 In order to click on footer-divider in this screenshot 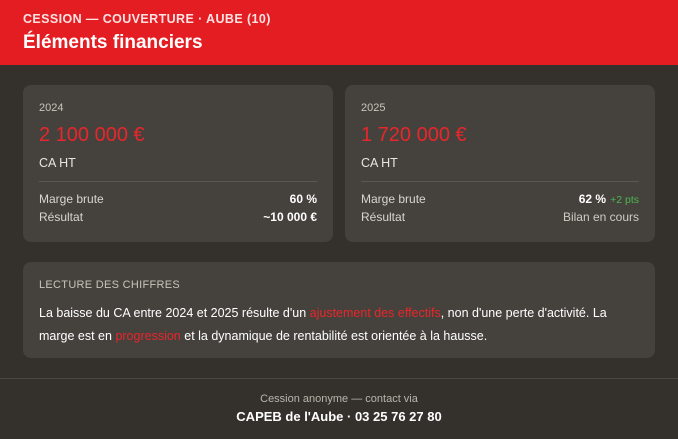, I will do `click(339, 378)`.